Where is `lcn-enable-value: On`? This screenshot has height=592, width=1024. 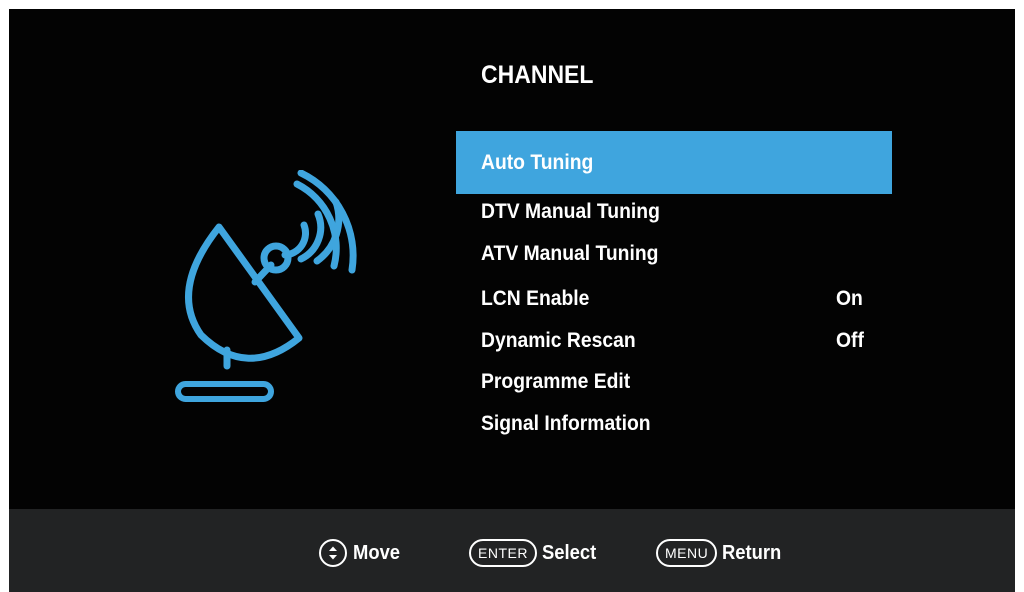 lcn-enable-value: On is located at coordinates (849, 298).